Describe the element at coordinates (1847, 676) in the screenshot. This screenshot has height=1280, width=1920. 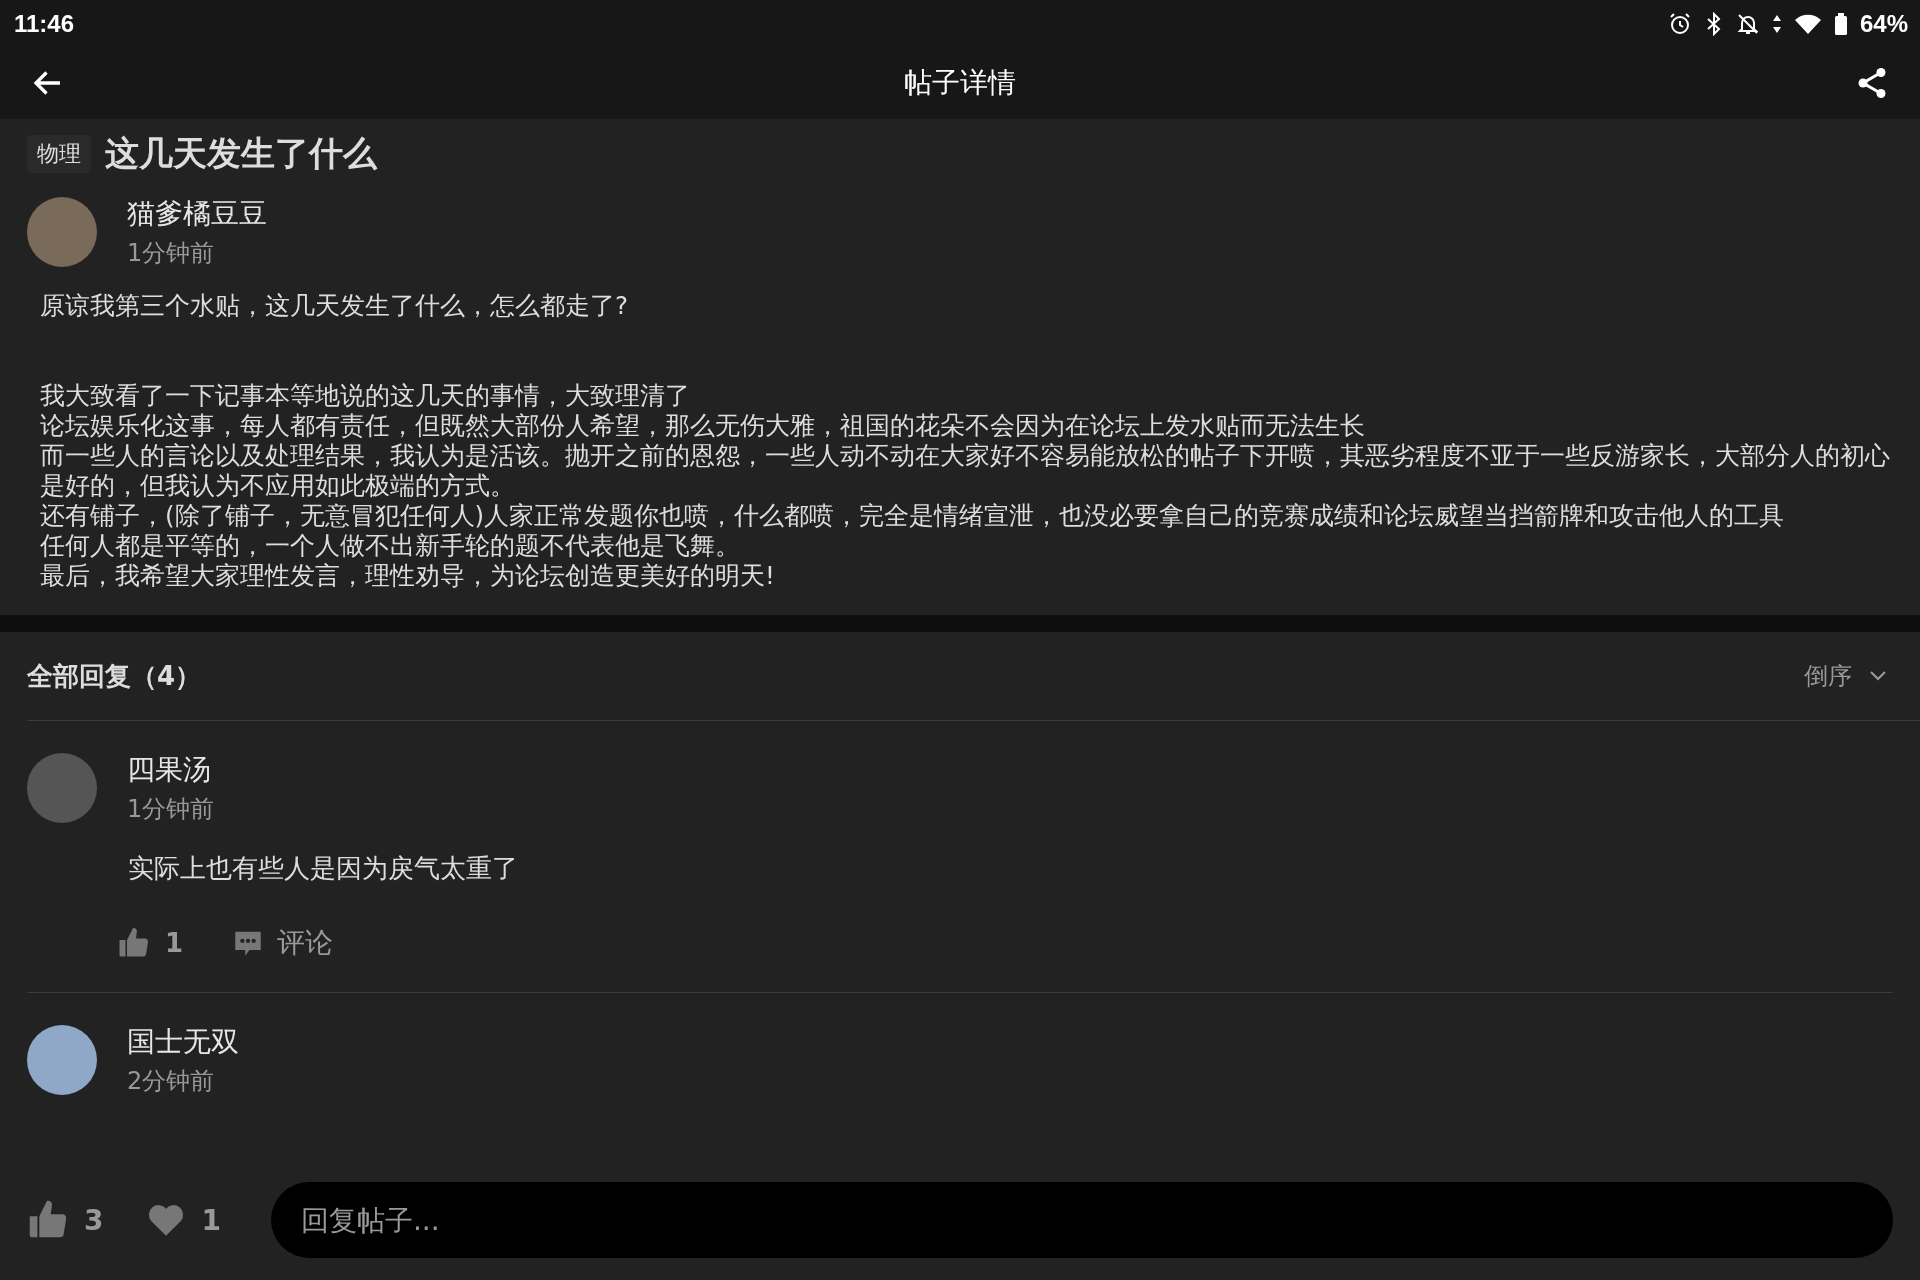
I see `sort-dropdown: 倒序` at that location.